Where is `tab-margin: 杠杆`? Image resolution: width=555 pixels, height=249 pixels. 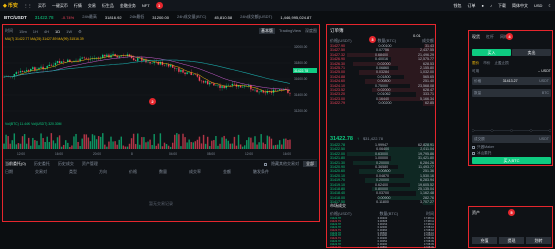
tab-margin: 杠杆 is located at coordinates (490, 37).